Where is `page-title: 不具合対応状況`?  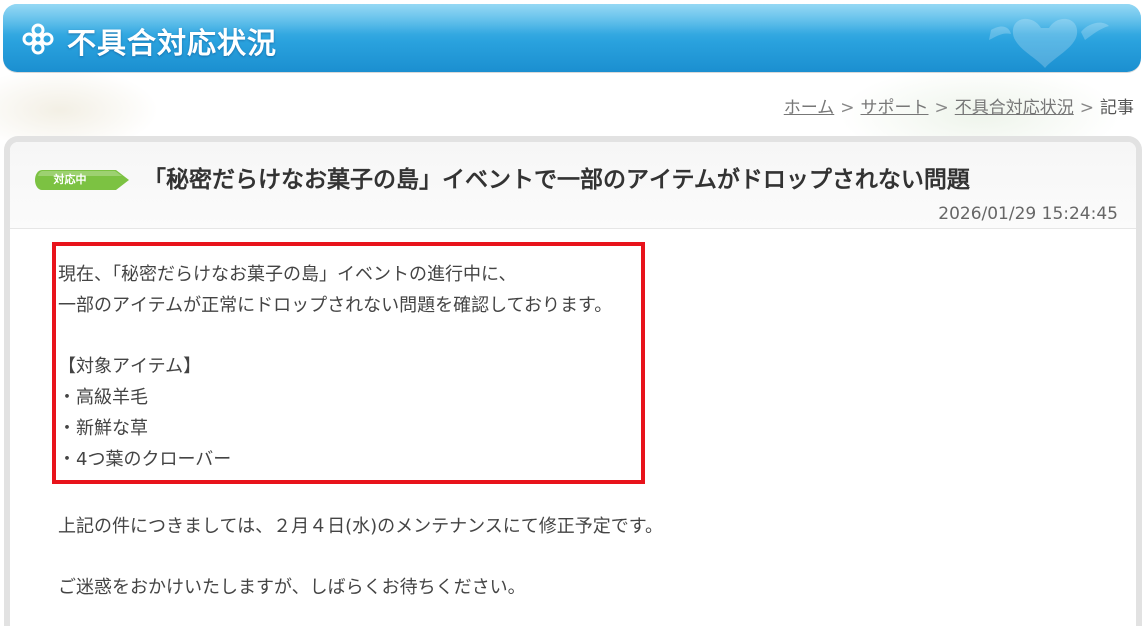 page-title: 不具合対応状況 is located at coordinates (172, 43).